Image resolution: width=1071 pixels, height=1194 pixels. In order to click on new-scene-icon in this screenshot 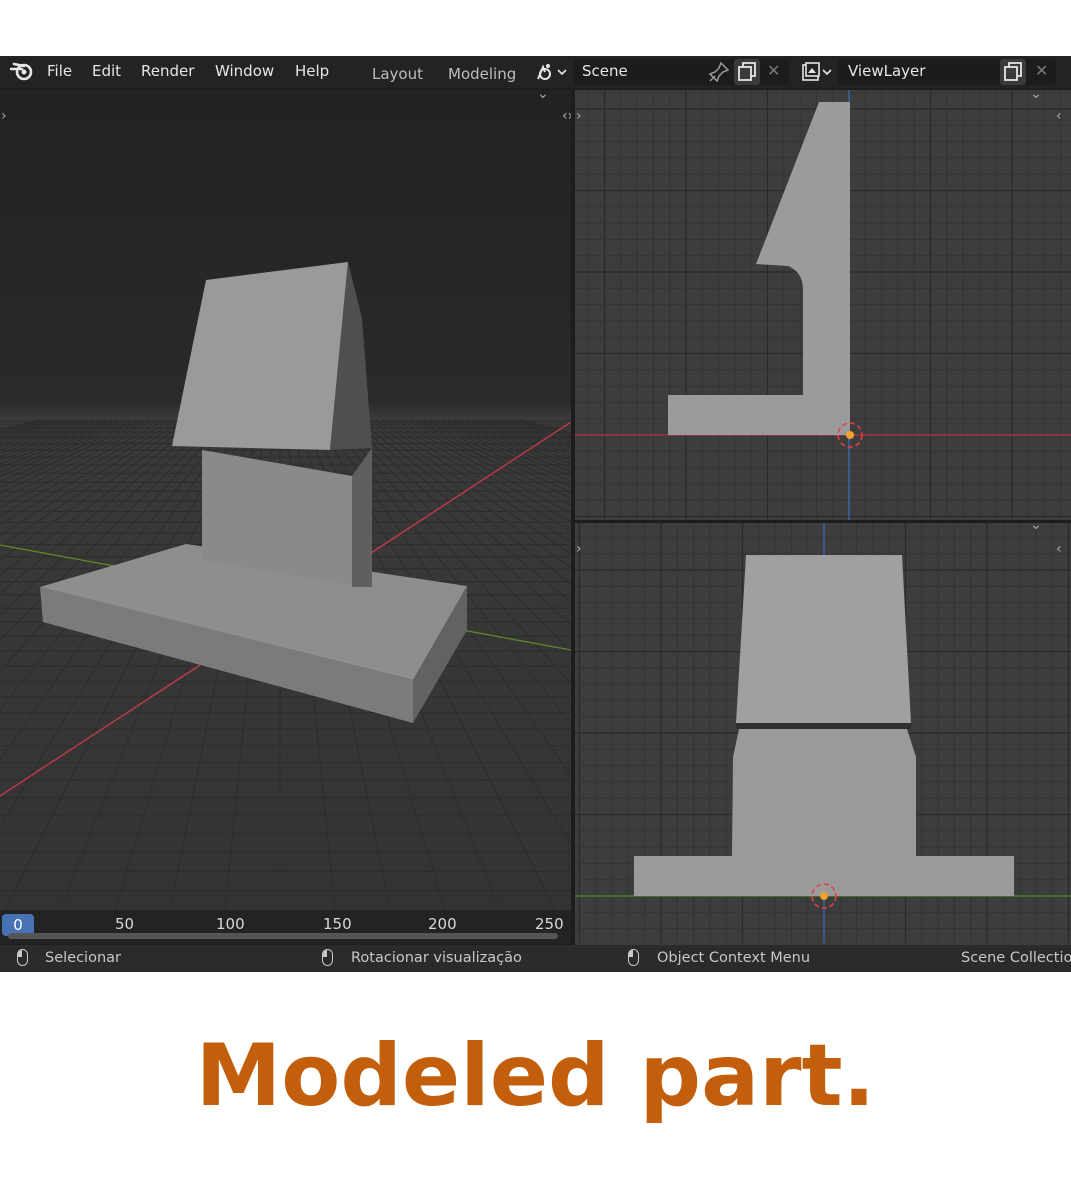, I will do `click(747, 72)`.